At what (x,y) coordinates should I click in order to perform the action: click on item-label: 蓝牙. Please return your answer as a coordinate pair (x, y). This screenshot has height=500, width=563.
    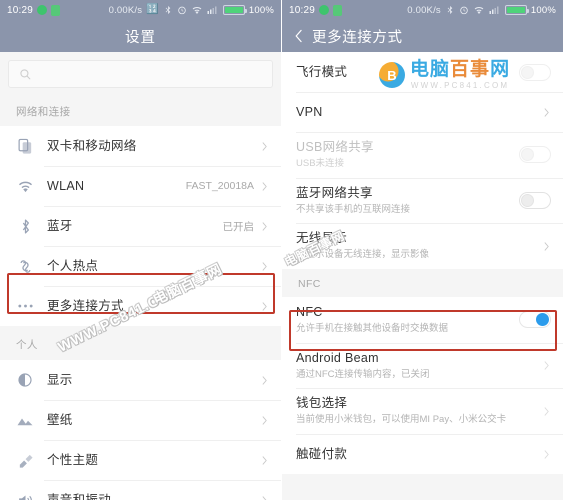
    Looking at the image, I should click on (60, 225).